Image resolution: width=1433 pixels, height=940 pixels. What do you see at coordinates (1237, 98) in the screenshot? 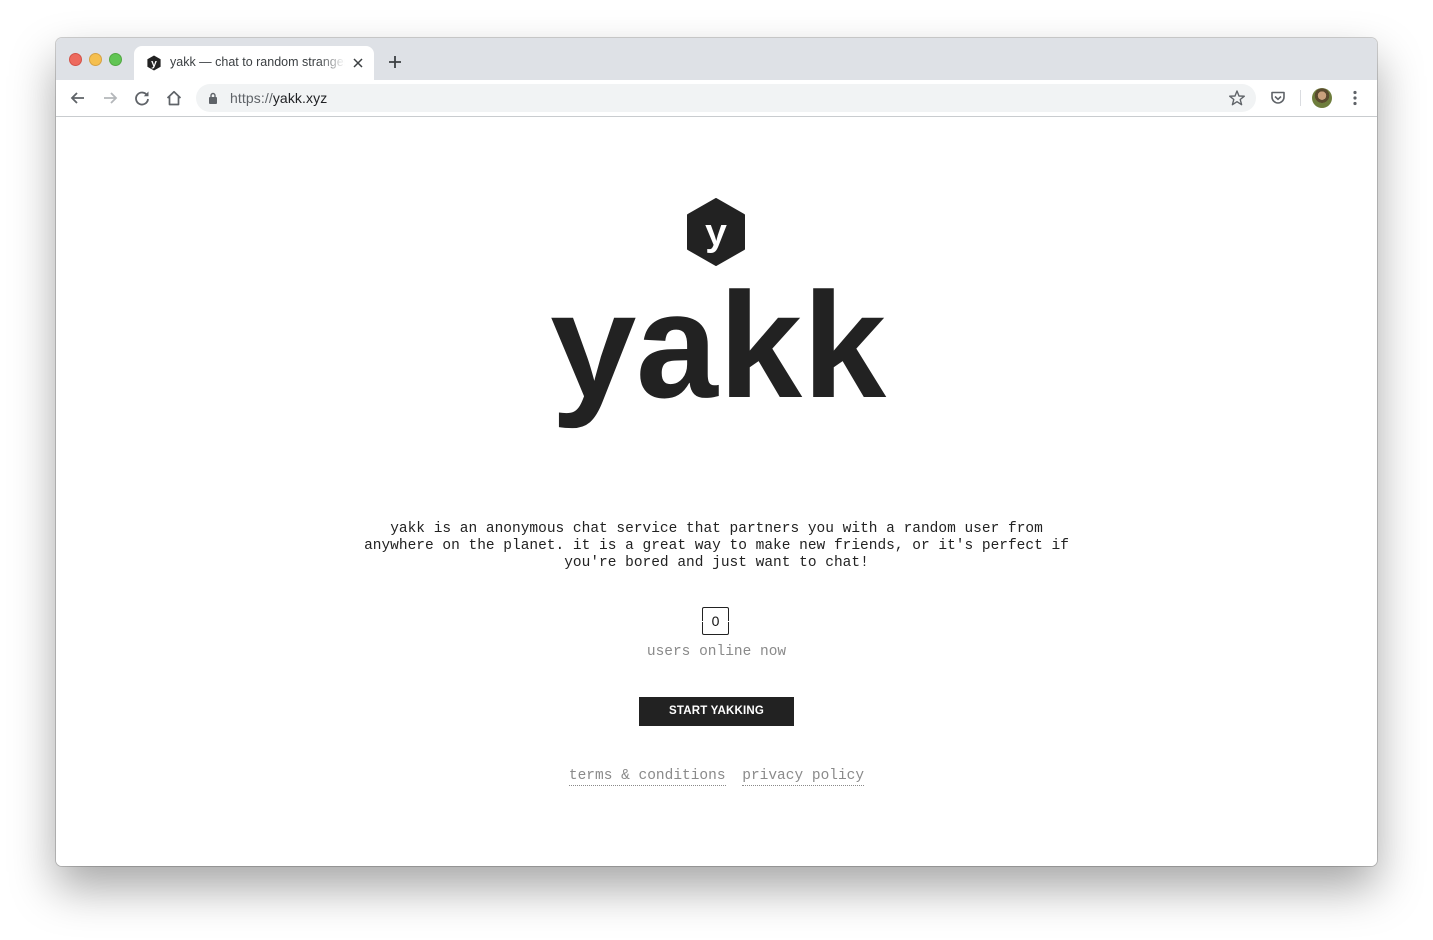
I see `star-icon` at bounding box center [1237, 98].